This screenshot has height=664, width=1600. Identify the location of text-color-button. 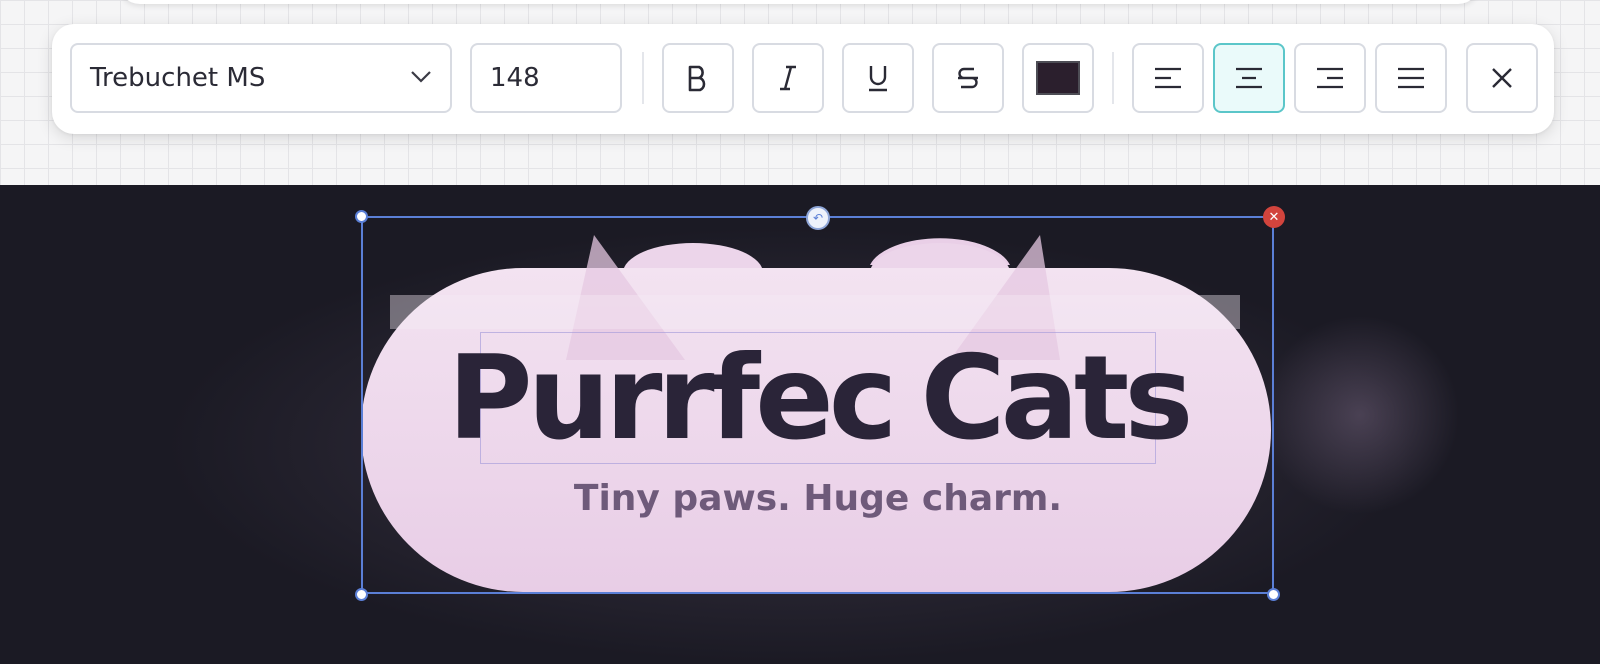
(1058, 78).